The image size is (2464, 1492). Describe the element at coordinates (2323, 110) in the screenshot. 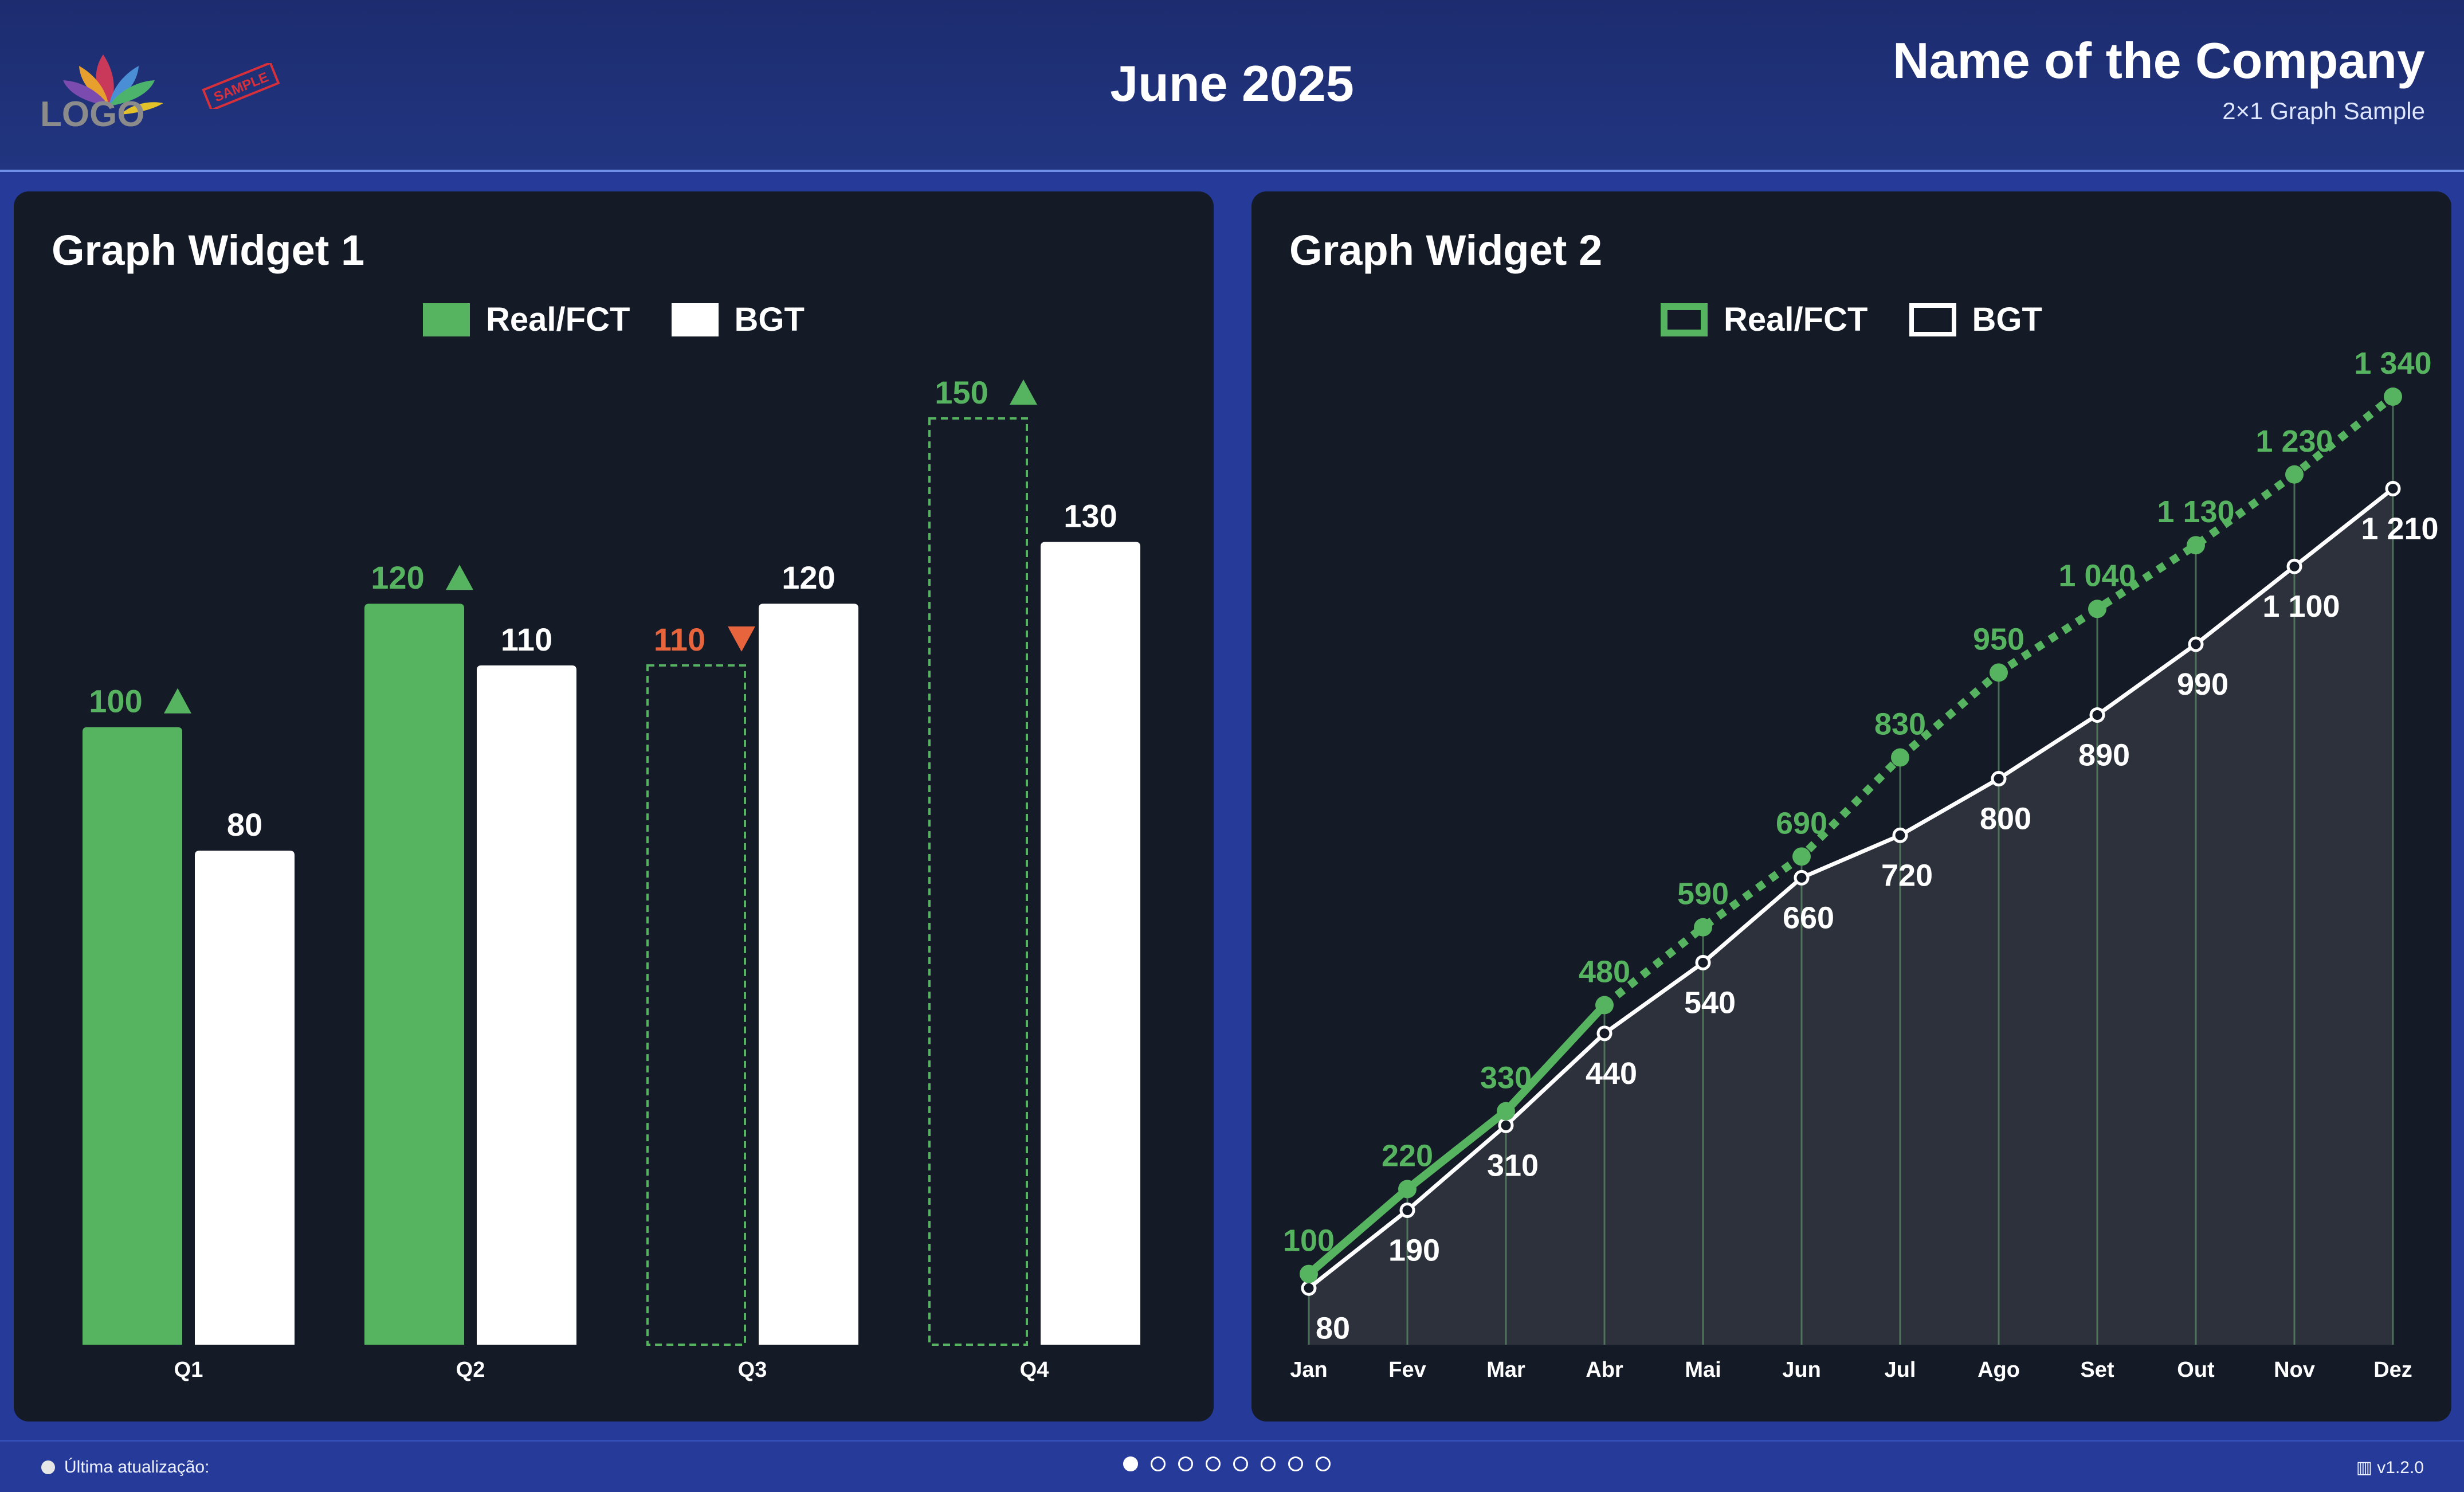

I see `page-subtitle: 2×1 Graph Sample` at that location.